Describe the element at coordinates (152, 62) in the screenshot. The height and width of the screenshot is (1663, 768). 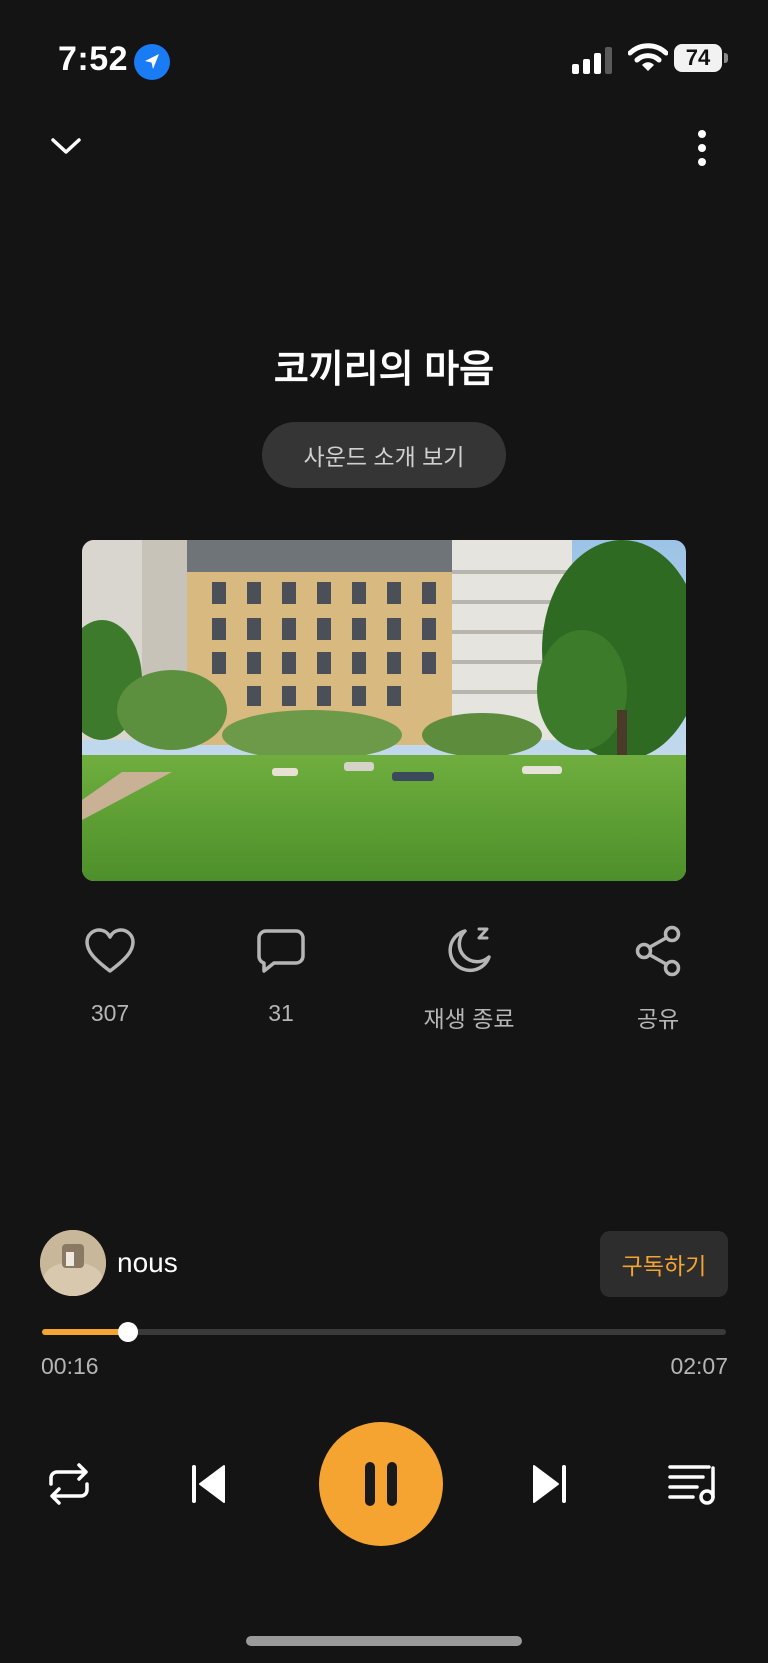
I see `location-arrow-icon` at that location.